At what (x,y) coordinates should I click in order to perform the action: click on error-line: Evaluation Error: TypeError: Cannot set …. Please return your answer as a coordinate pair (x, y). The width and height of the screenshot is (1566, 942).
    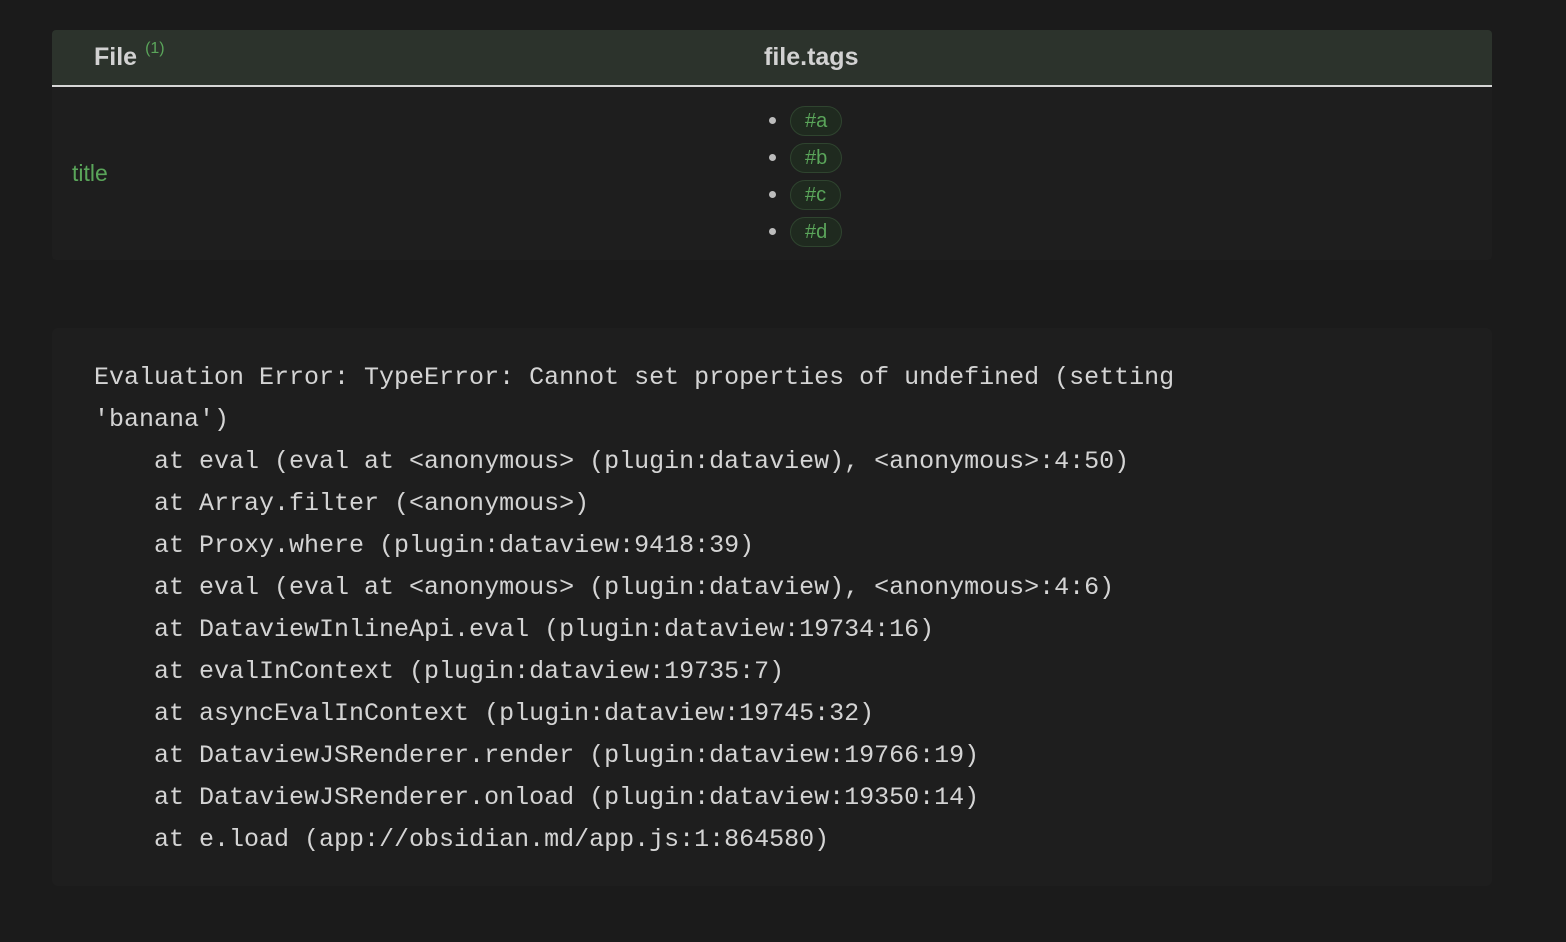
    Looking at the image, I should click on (634, 377).